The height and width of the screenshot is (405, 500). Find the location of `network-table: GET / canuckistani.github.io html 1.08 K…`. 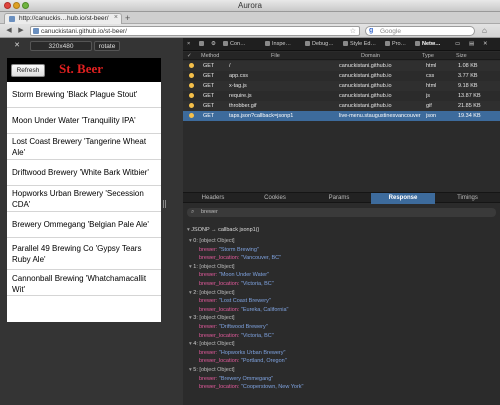

network-table: GET / canuckistani.github.io html 1.08 K… is located at coordinates (341, 91).